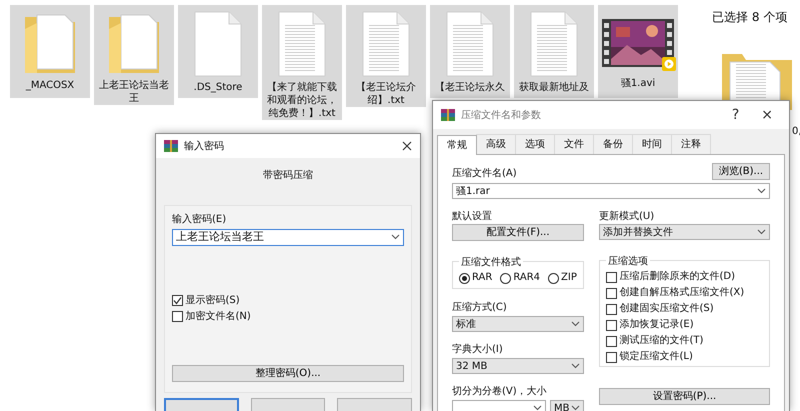  Describe the element at coordinates (213, 300) in the screenshot. I see `checkbox-label: 显示密码(S)` at that location.